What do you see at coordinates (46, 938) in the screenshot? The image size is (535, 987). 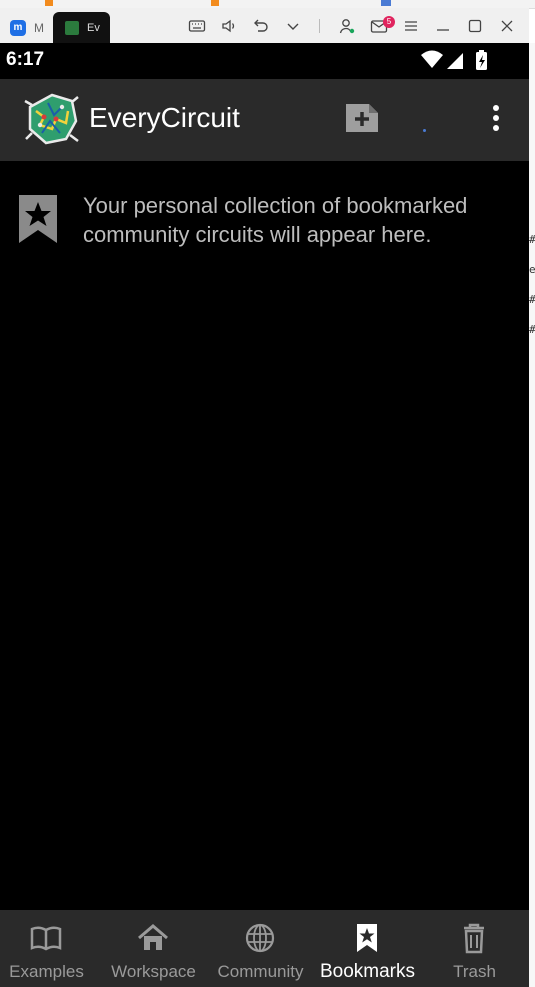 I see `book-icon` at bounding box center [46, 938].